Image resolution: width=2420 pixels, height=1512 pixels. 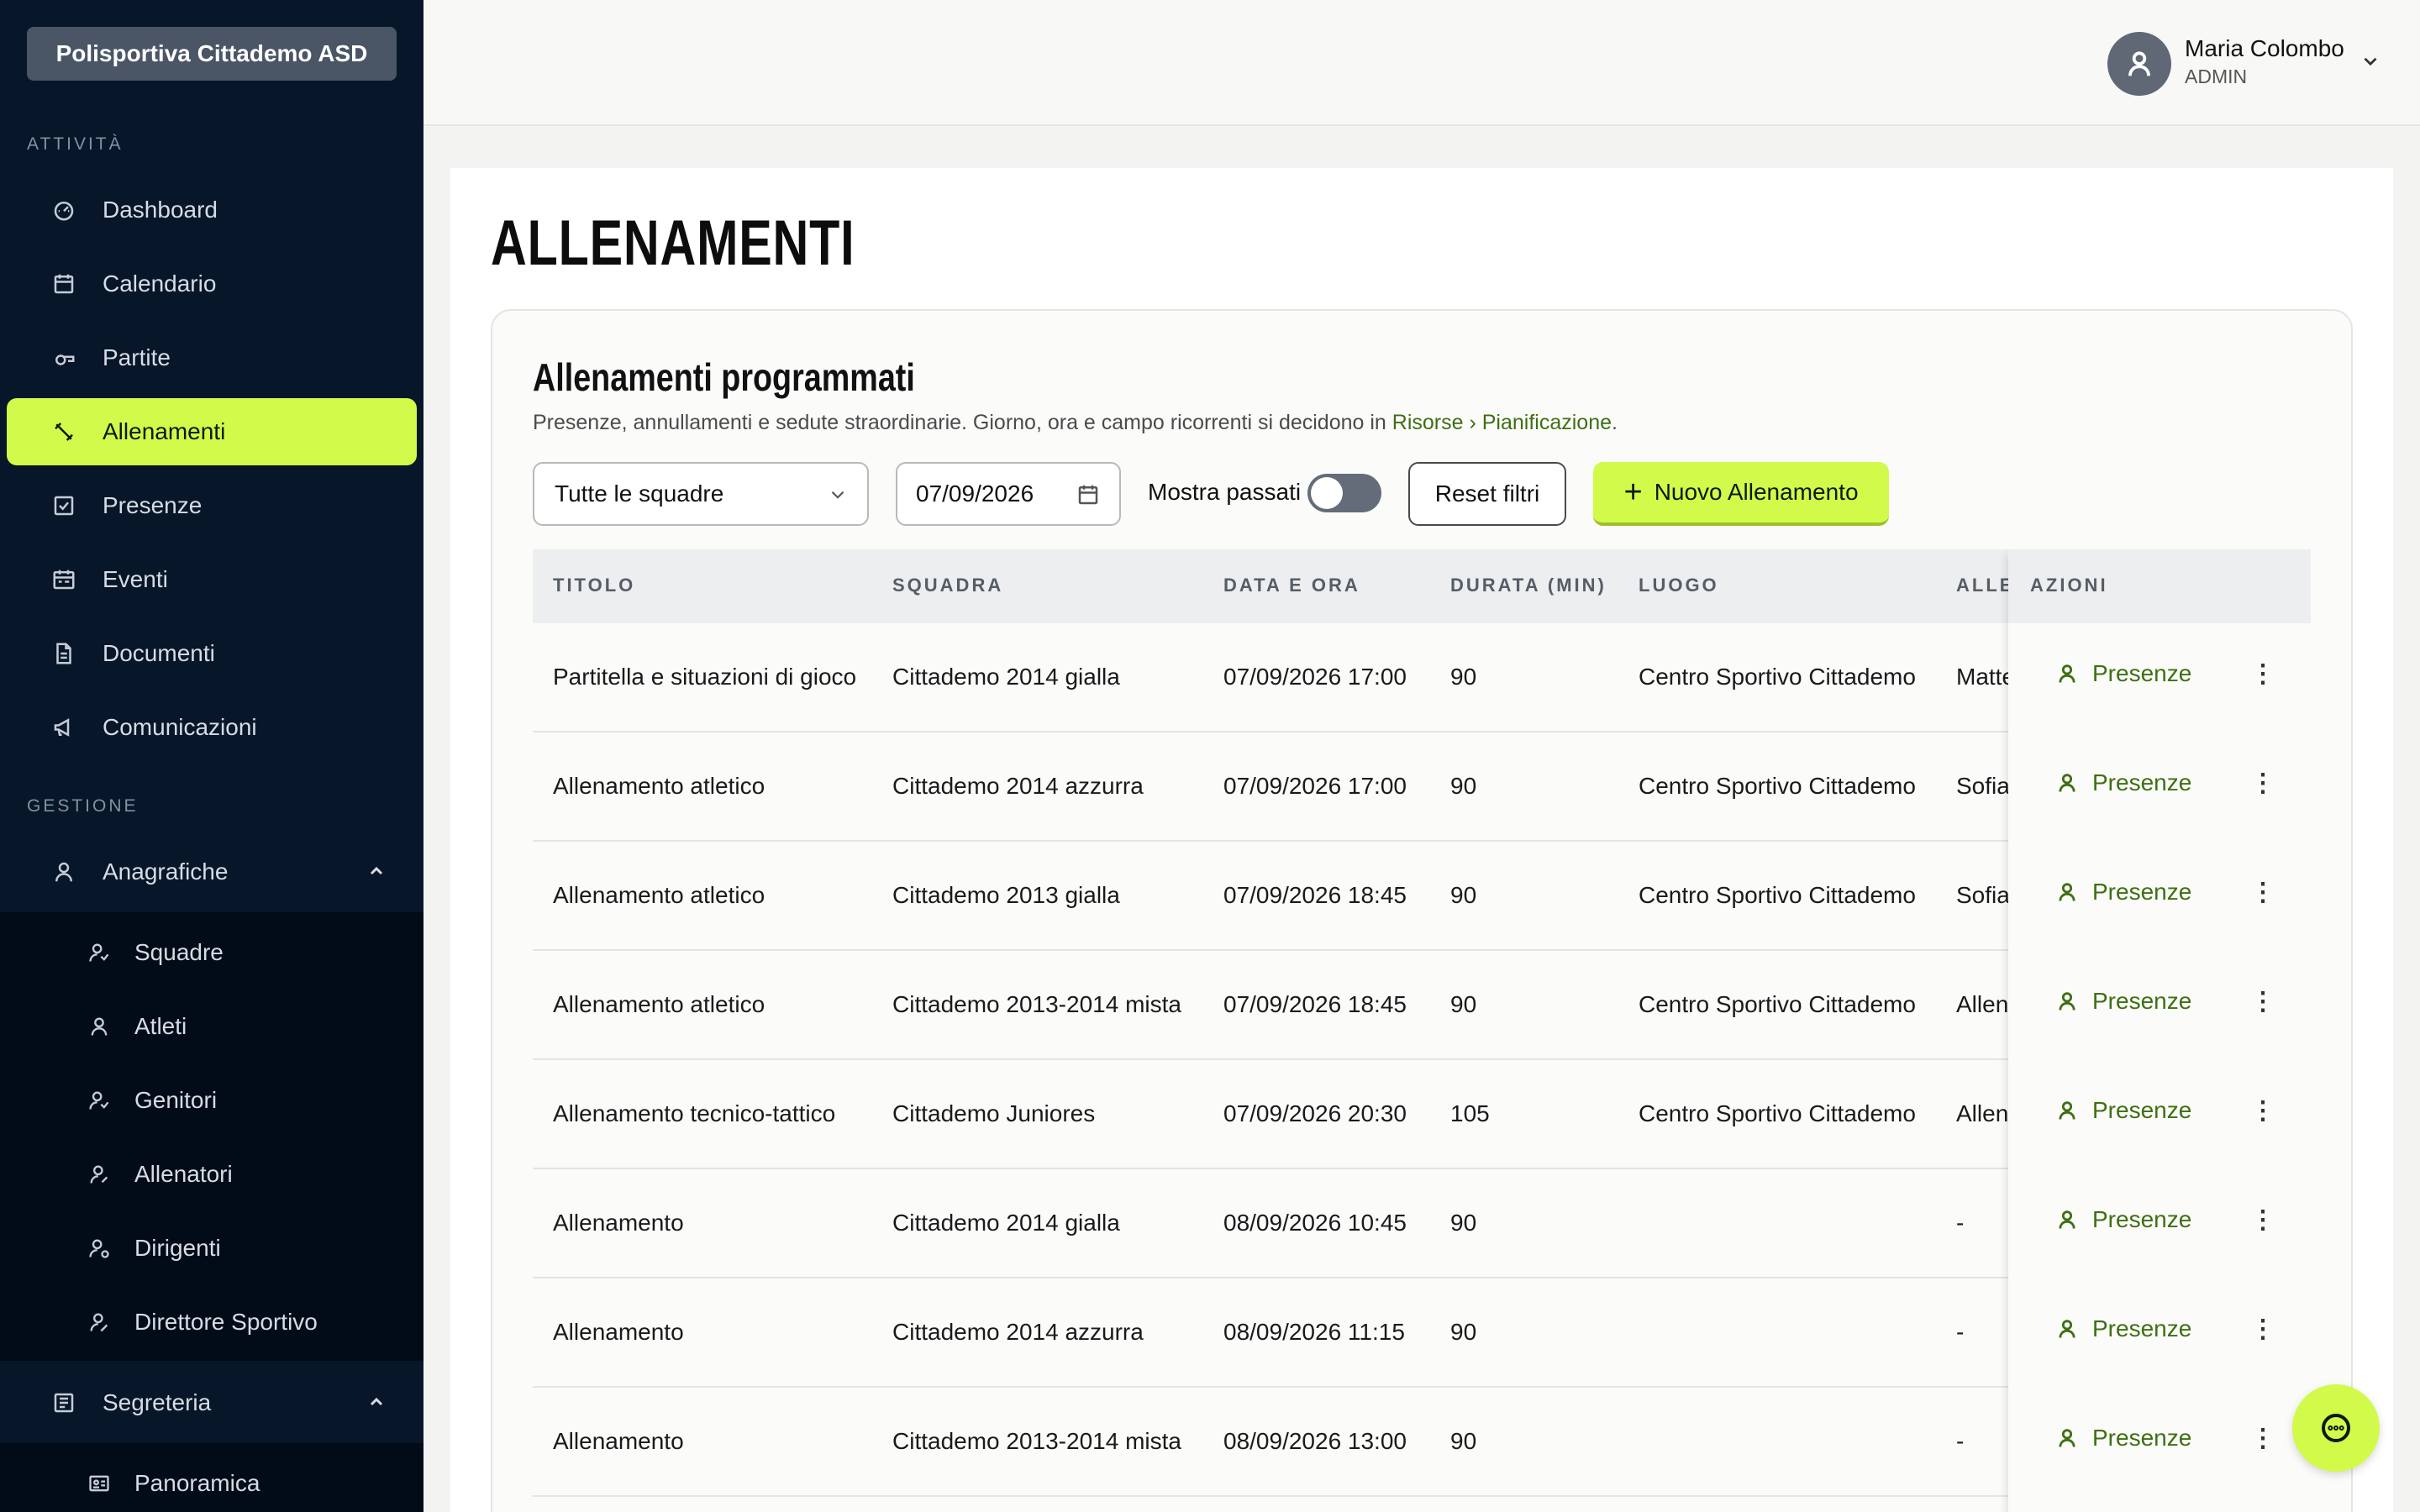 What do you see at coordinates (212, 1100) in the screenshot?
I see `sidebar-item-genitori: Genitori` at bounding box center [212, 1100].